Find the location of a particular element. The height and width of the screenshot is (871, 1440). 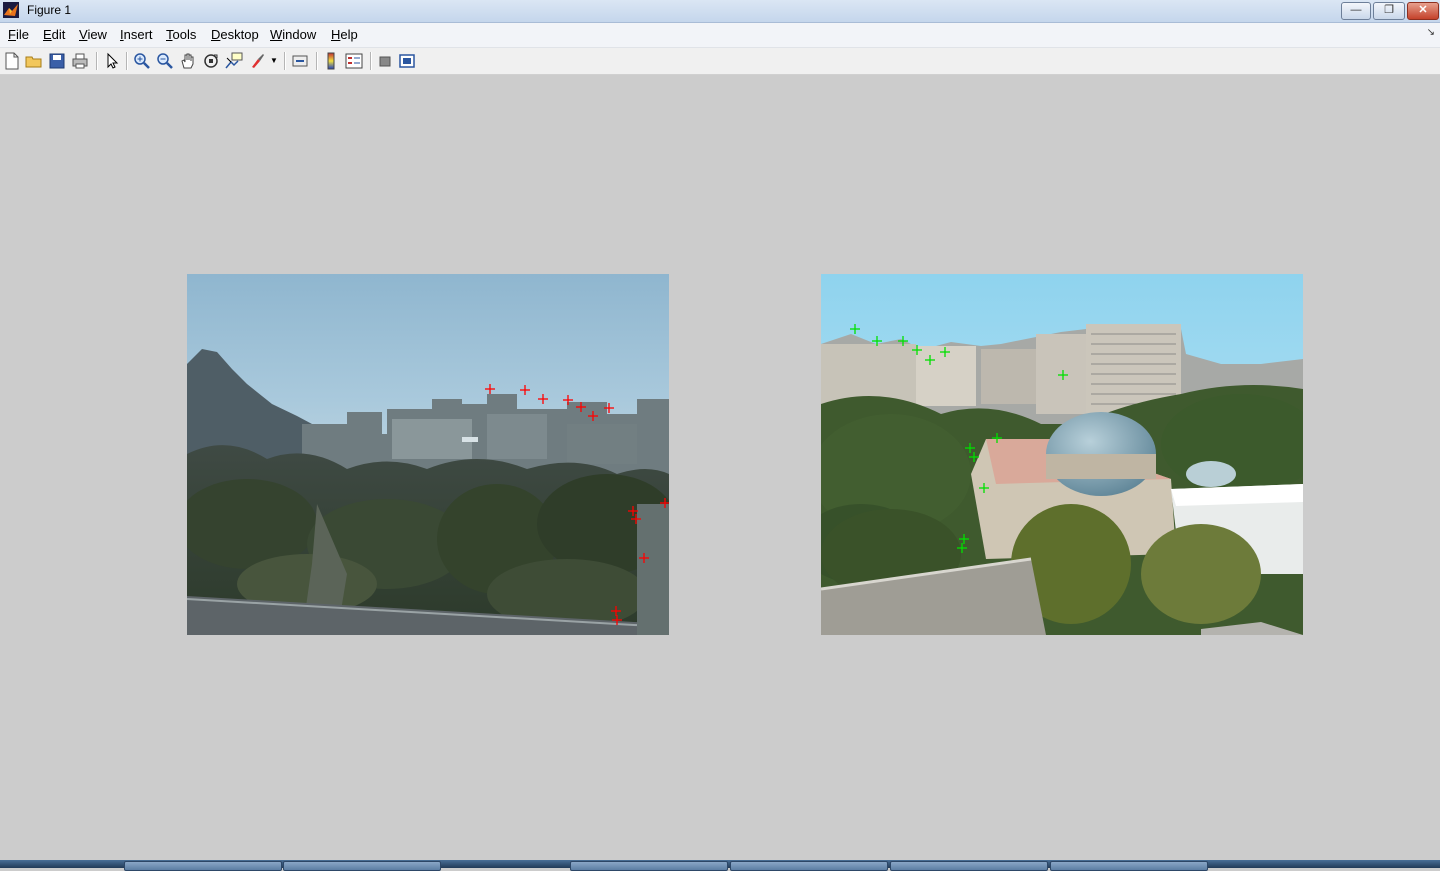

close-icon: ✕ is located at coordinates (1423, 10).